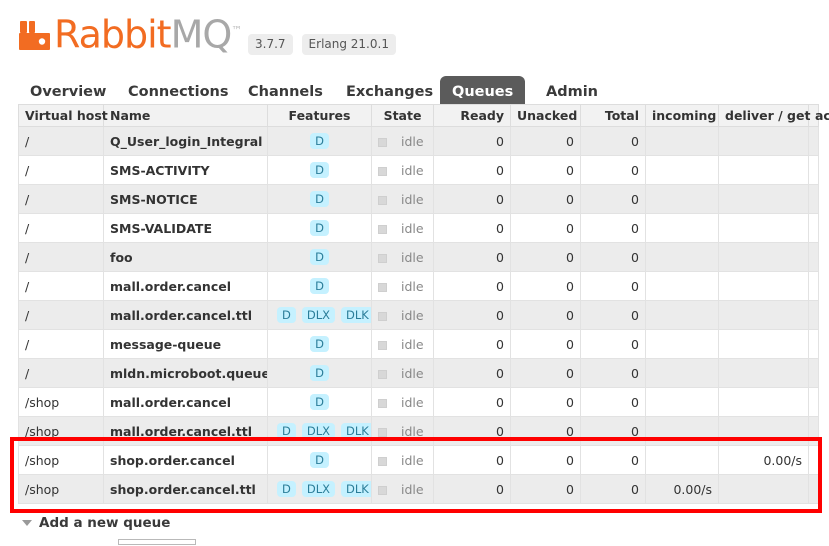  I want to click on table-row: / mall.order.cancel Didle 0 0 0, so click(418, 286).